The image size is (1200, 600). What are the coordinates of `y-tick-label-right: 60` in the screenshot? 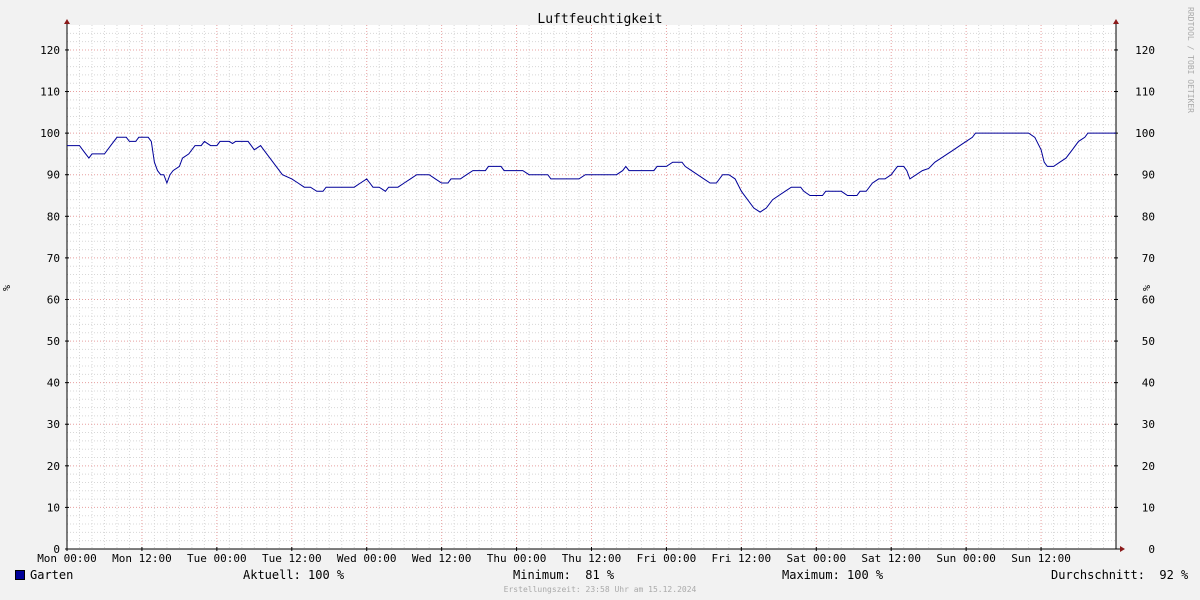 It's located at (1148, 299).